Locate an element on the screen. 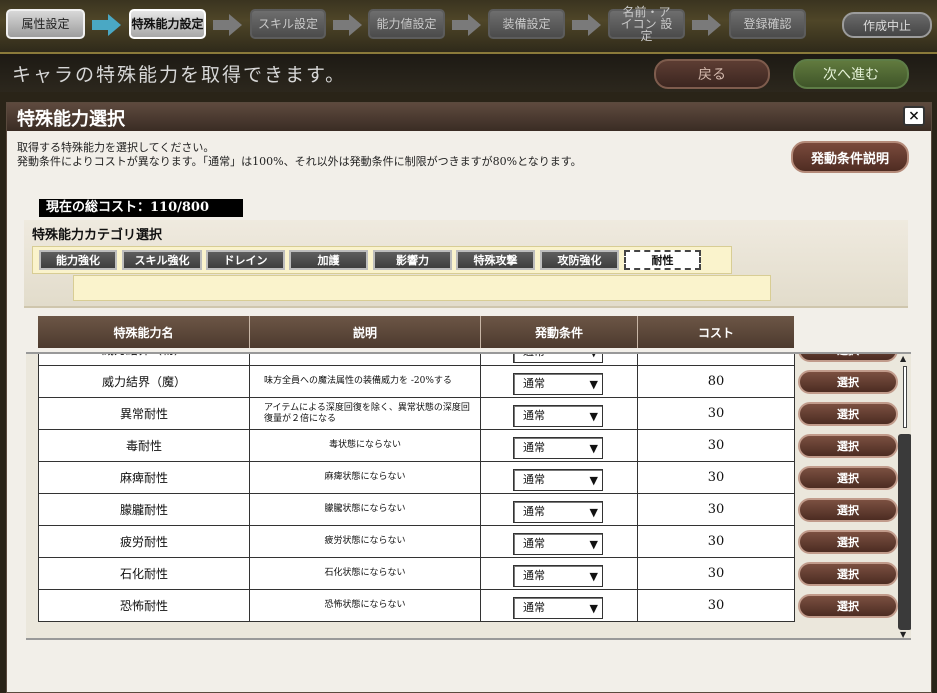 The height and width of the screenshot is (693, 937). step-stats: 能力値設定 is located at coordinates (406, 24).